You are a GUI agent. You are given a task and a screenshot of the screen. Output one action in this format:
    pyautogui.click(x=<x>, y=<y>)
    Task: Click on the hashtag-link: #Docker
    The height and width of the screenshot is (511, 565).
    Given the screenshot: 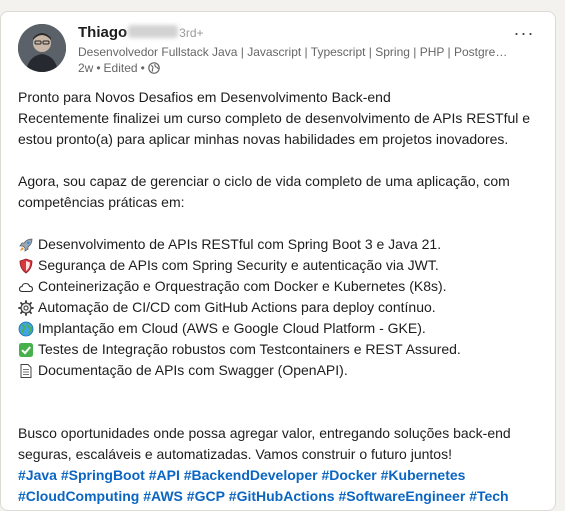 What is the action you would take?
    pyautogui.click(x=348, y=475)
    